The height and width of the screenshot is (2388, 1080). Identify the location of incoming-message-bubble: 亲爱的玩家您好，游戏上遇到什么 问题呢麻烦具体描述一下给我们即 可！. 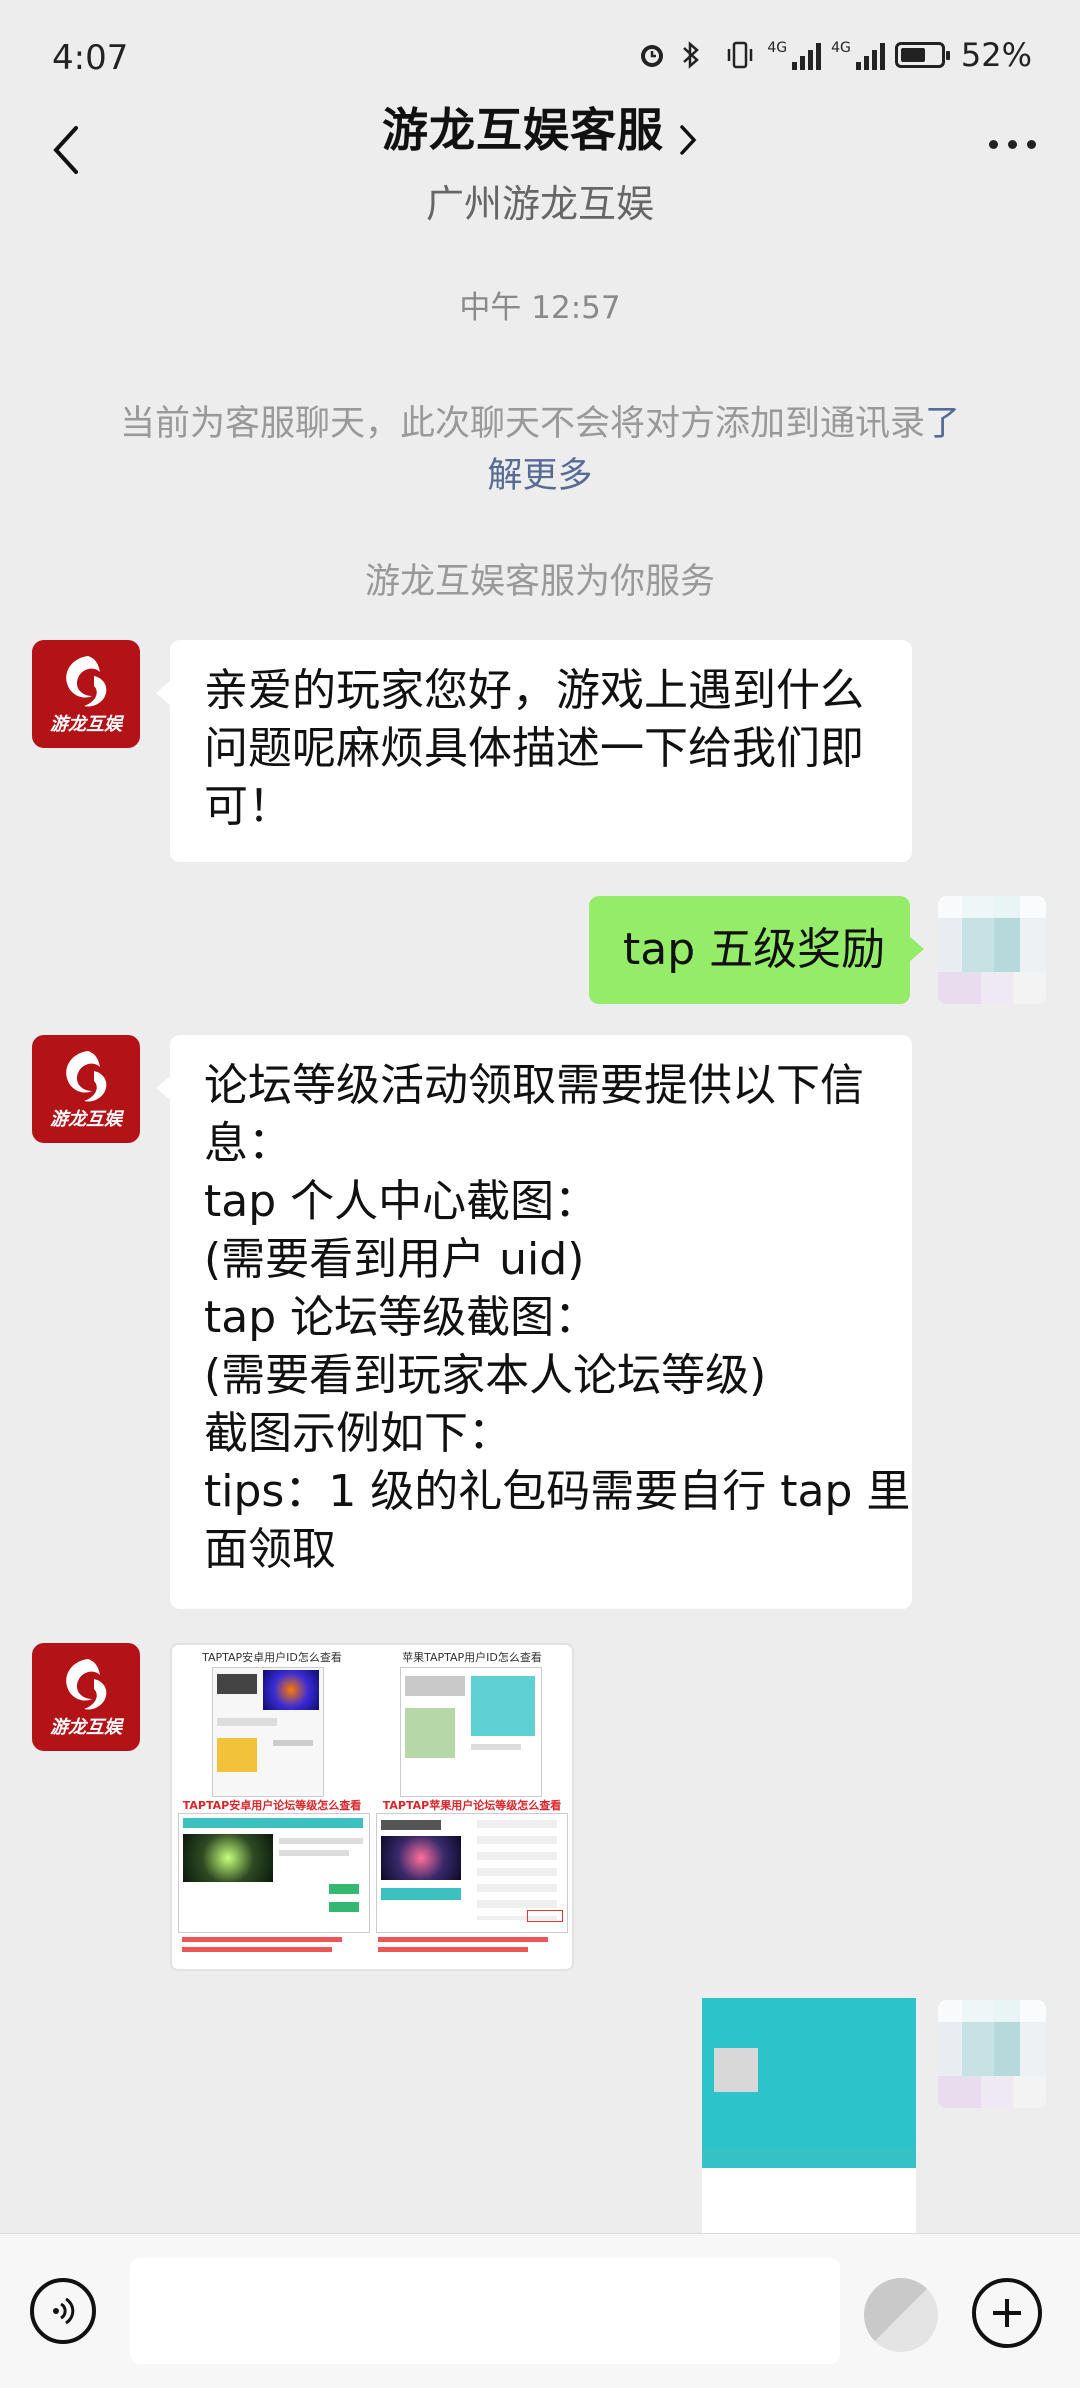
(534, 751).